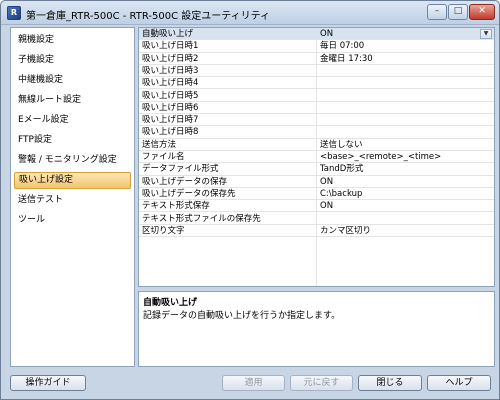 This screenshot has width=500, height=400. I want to click on property-row: ファイル名 <base>_<remote>_<time>, so click(316, 157).